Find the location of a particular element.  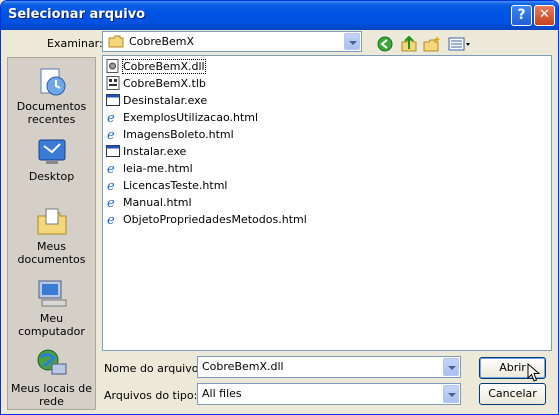

place-desktop: Desktop is located at coordinates (51, 159).